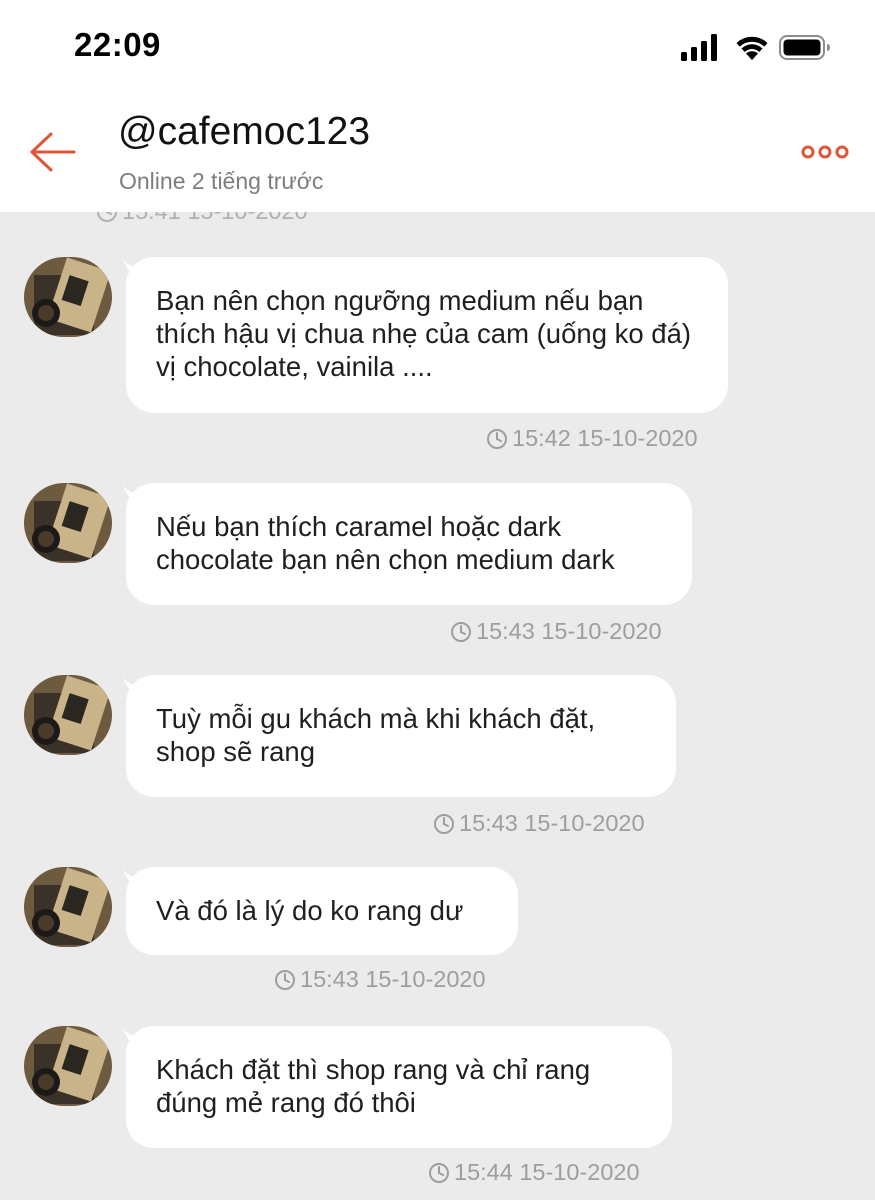 The image size is (875, 1200). I want to click on message-bubble: Và đó là lý do ko rang dư, so click(322, 911).